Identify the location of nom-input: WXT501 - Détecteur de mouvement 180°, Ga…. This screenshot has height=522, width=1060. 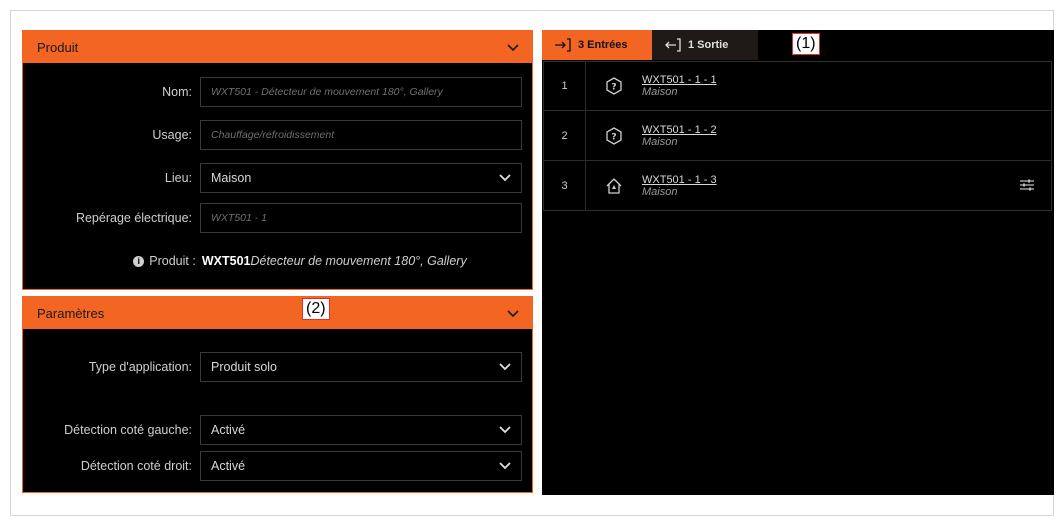
(361, 92).